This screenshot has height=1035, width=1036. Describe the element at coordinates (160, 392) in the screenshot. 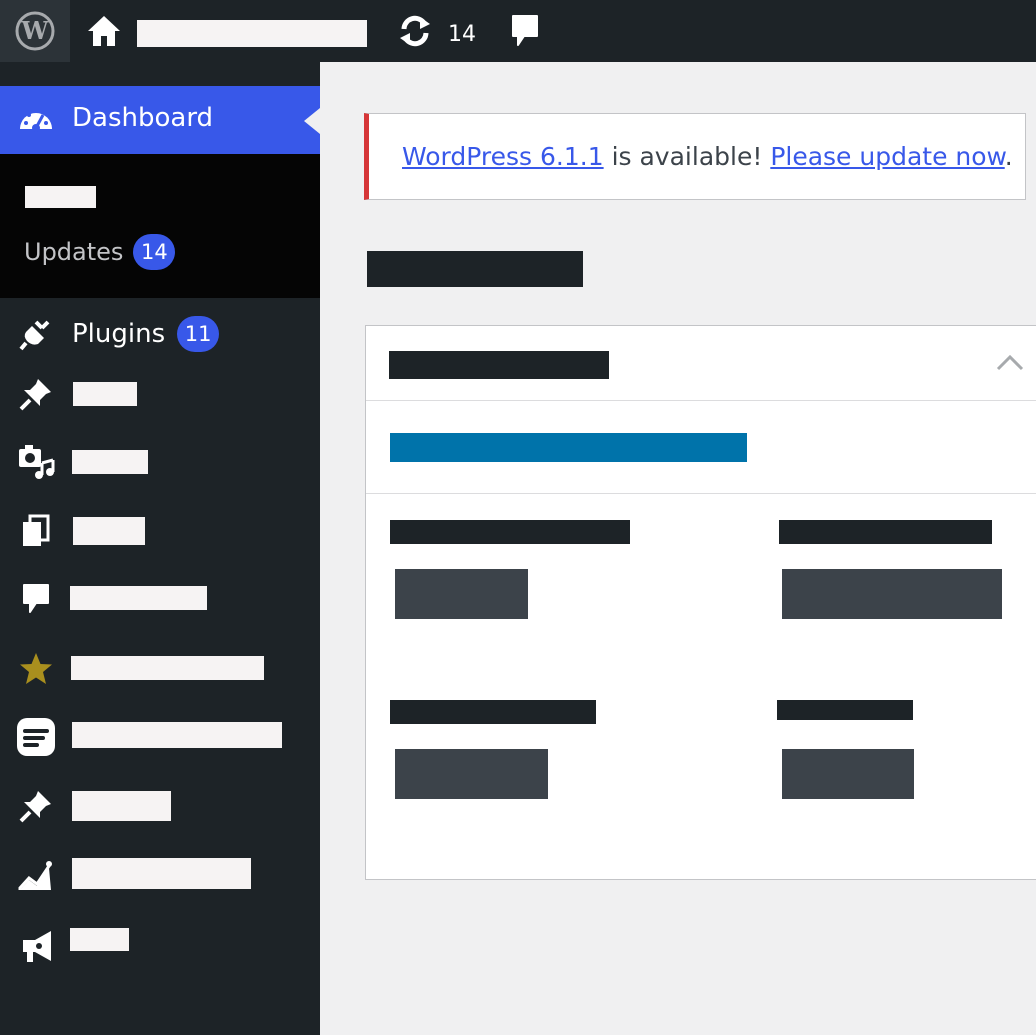

I see `menu-item-posts` at that location.